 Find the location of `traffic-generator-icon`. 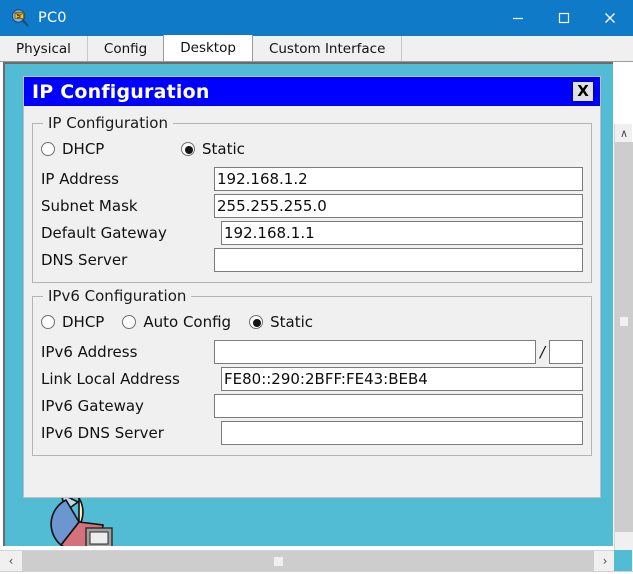

traffic-generator-icon is located at coordinates (79, 519).